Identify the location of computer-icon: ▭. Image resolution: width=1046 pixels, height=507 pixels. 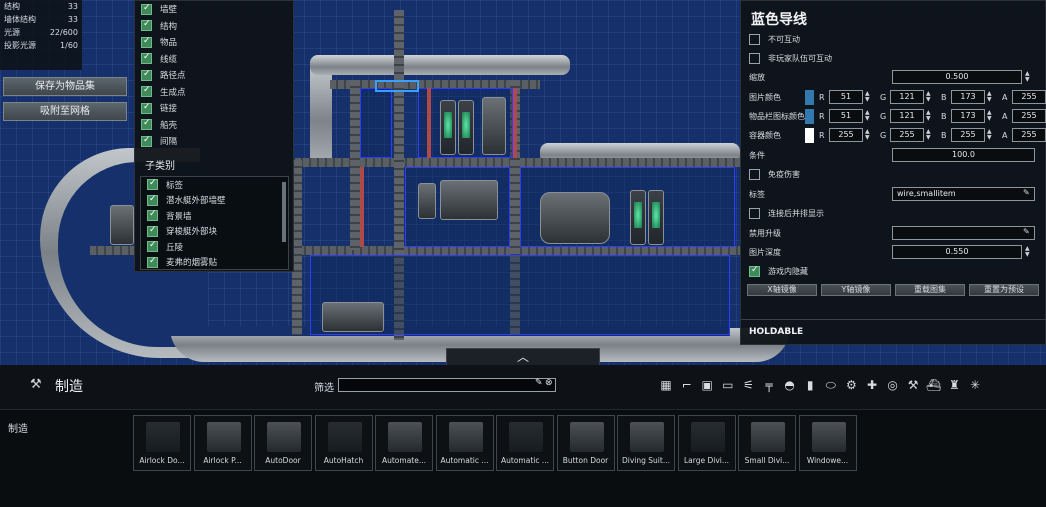
(728, 385).